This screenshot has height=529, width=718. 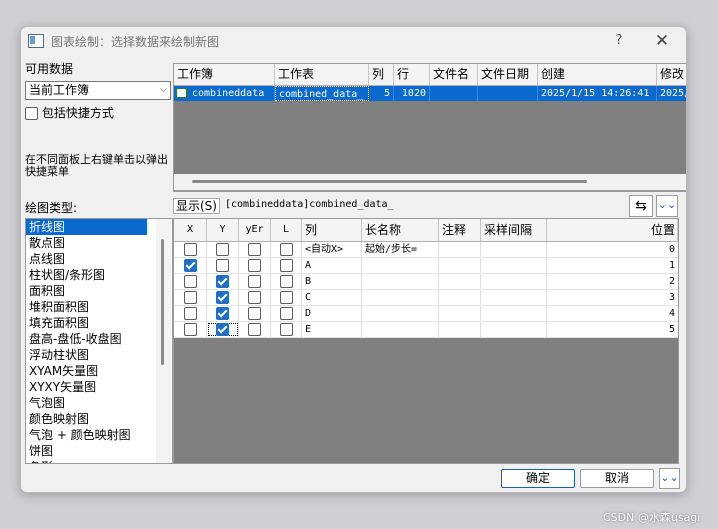 I want to click on header-workbook: 工作簿, so click(x=224, y=74).